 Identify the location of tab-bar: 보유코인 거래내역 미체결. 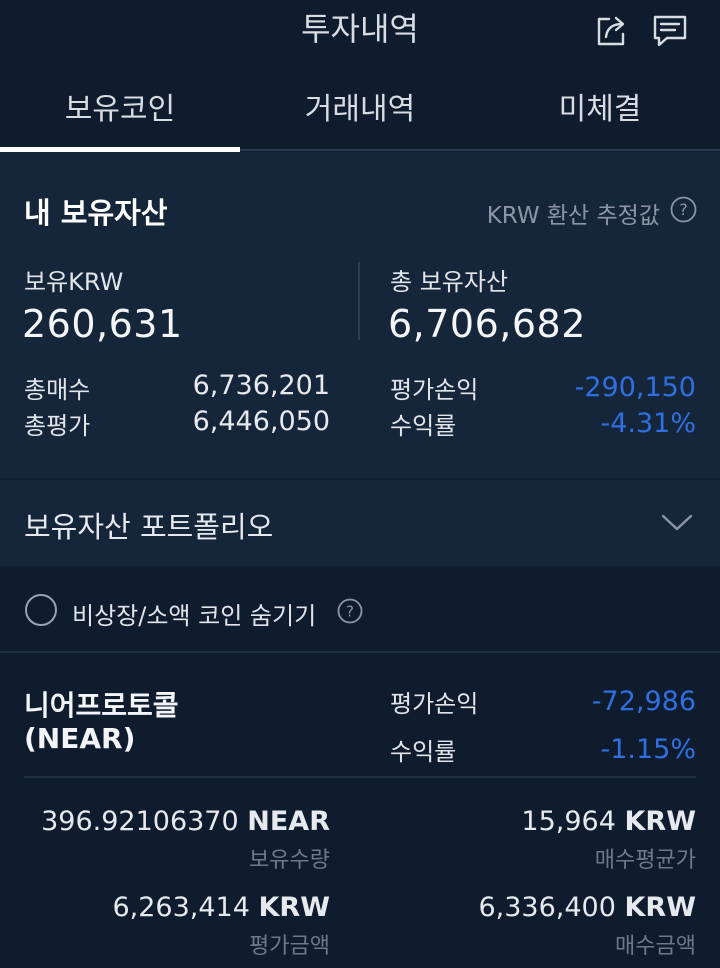
(360, 112).